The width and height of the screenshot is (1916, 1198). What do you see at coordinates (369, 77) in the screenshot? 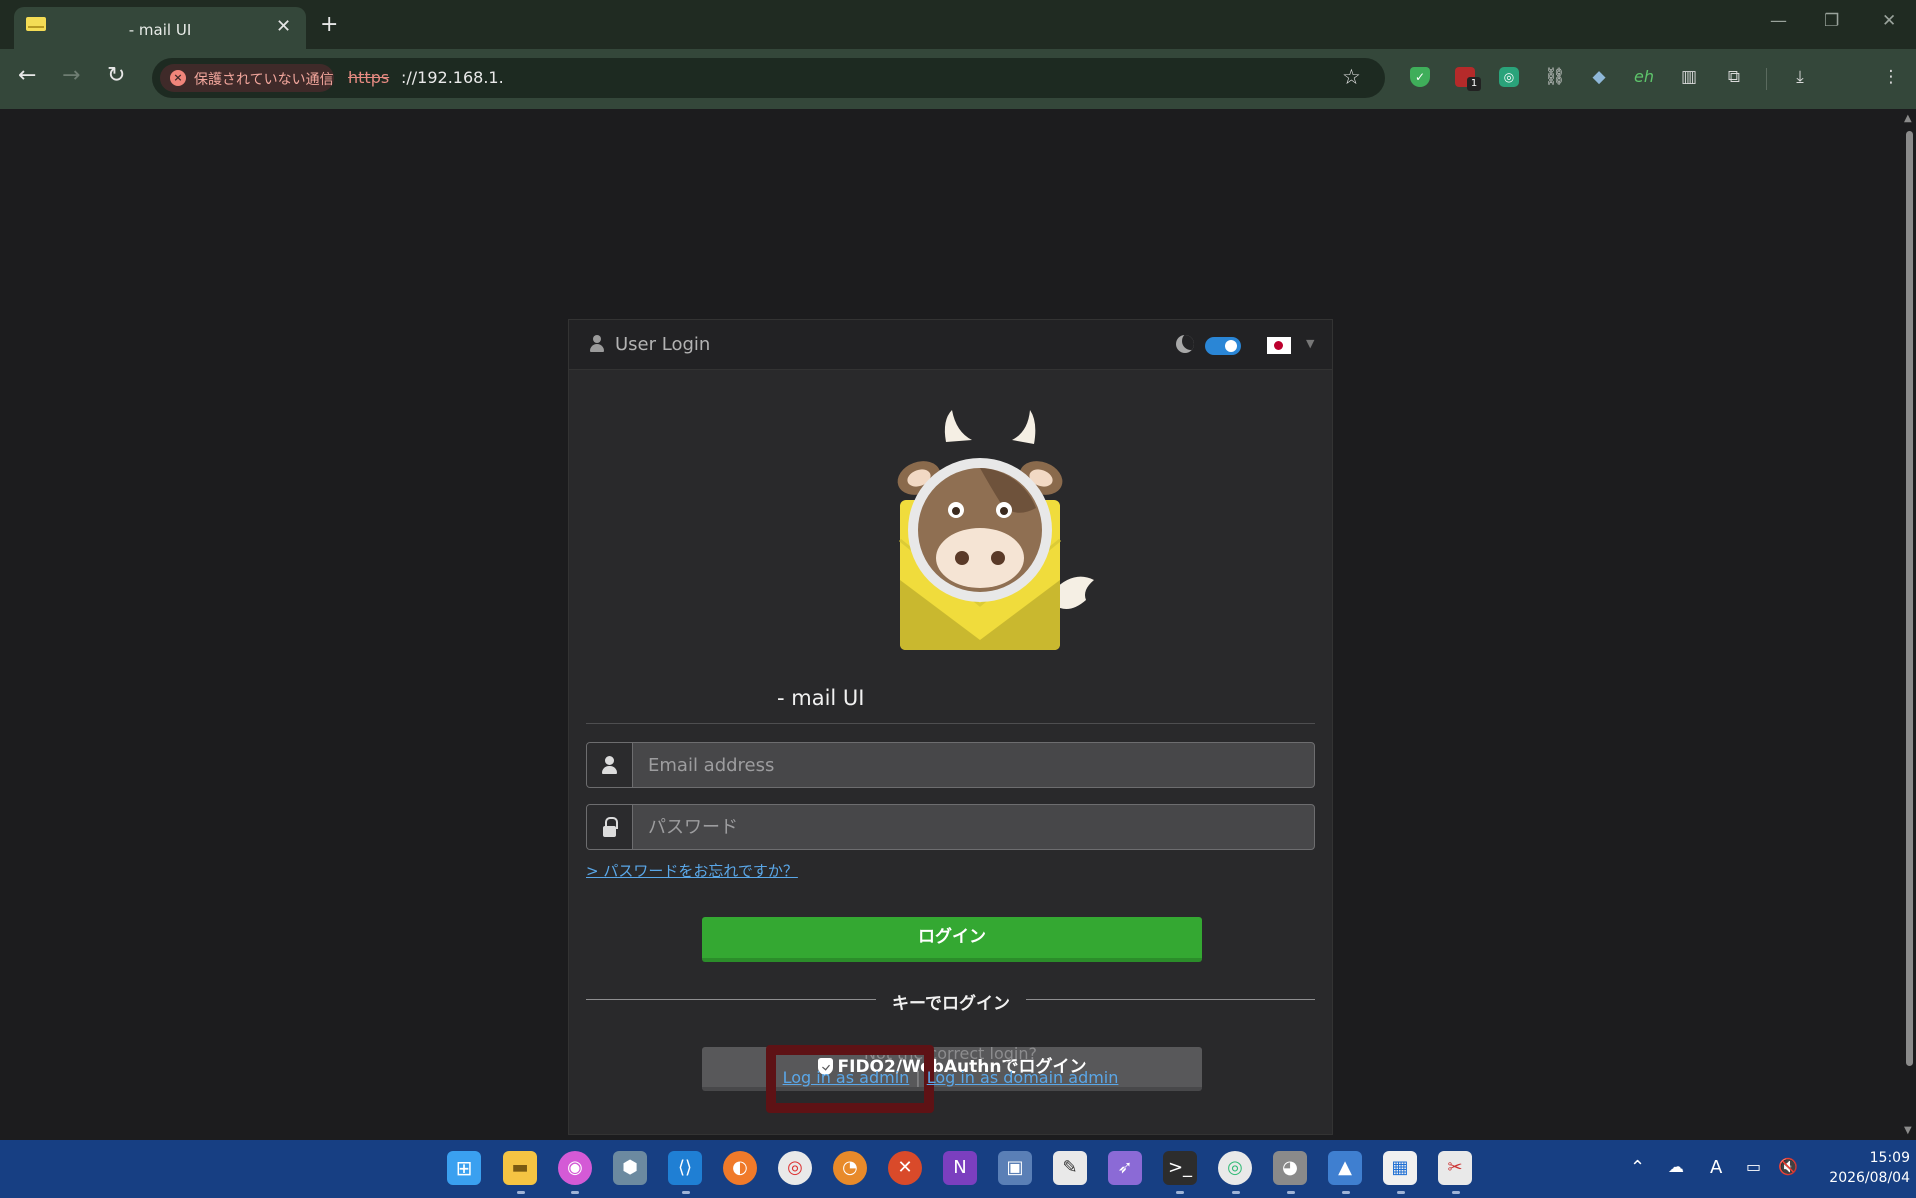
I see `url-scheme: https` at bounding box center [369, 77].